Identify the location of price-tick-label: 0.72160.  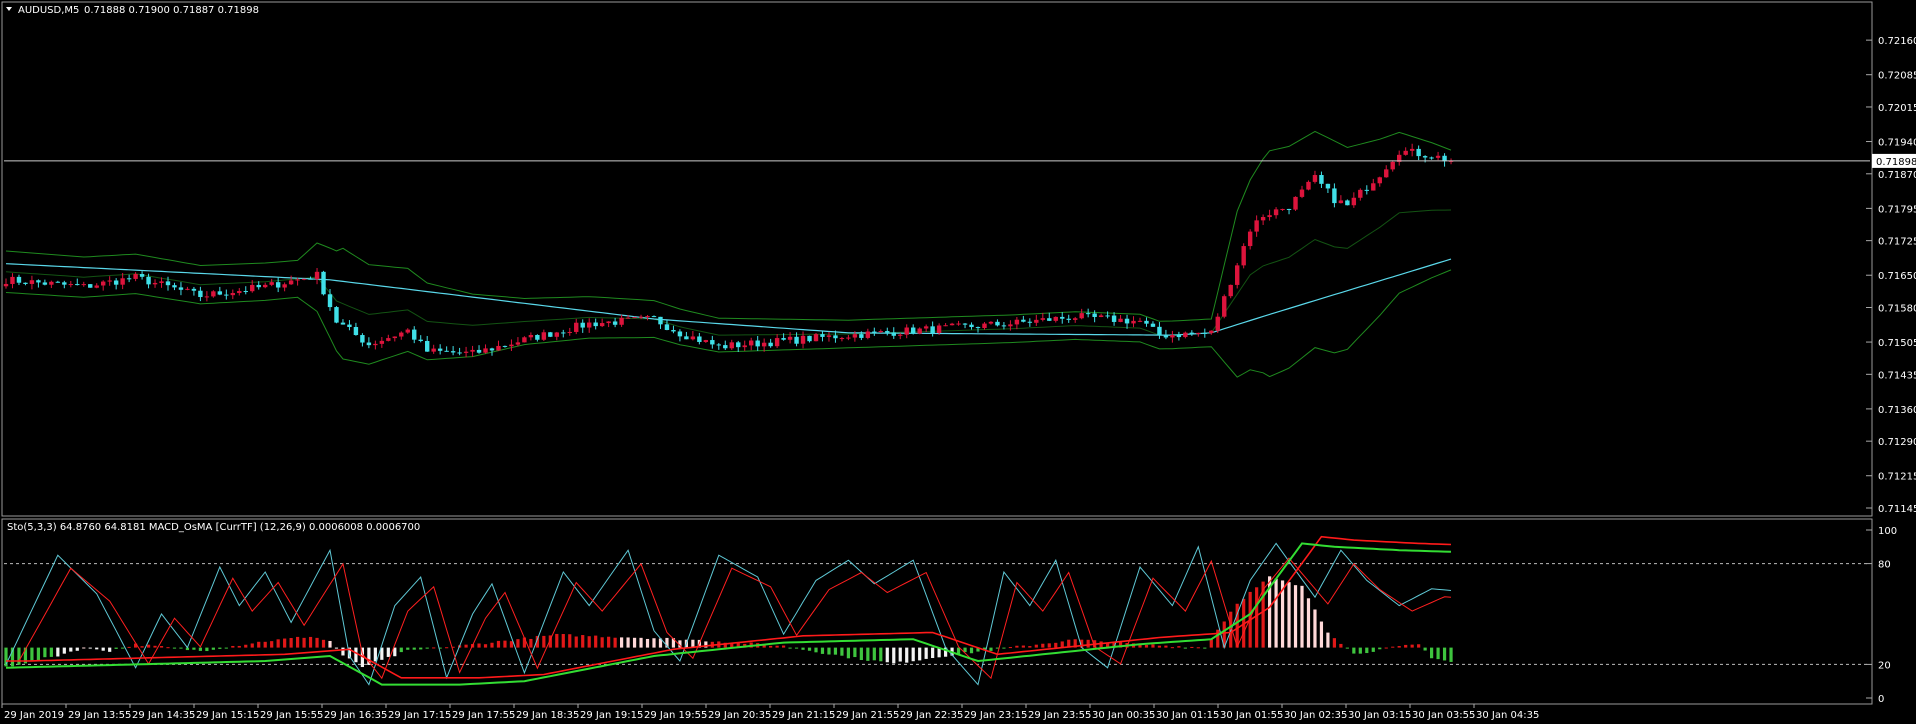
(1897, 41).